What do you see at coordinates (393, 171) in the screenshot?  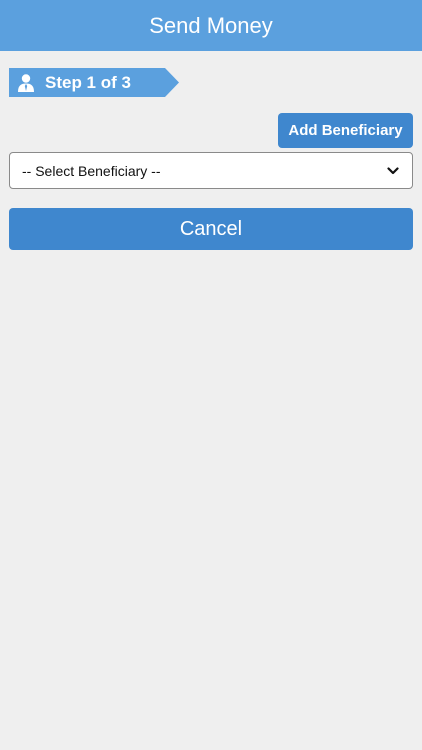 I see `chevron-down-icon` at bounding box center [393, 171].